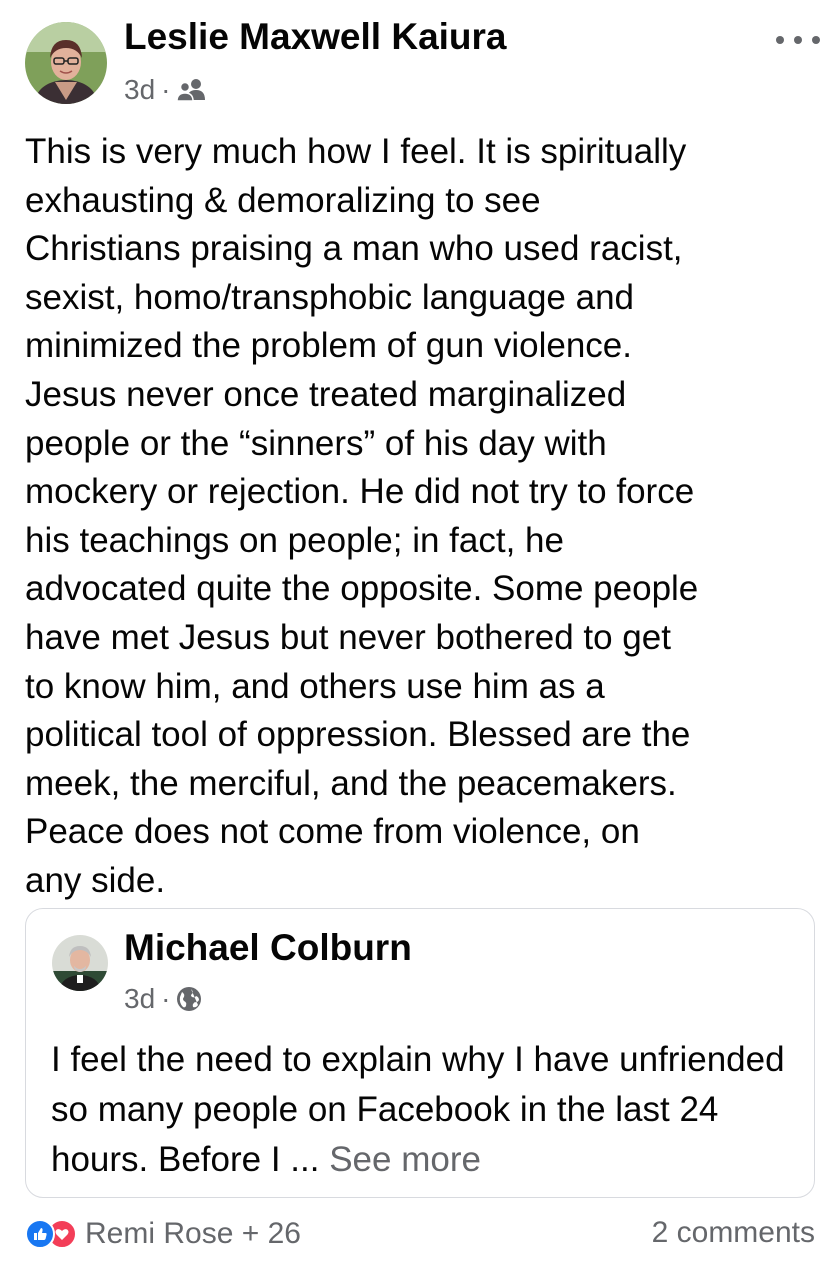 The width and height of the screenshot is (840, 1268). I want to click on profile-photo-leslie, so click(66, 63).